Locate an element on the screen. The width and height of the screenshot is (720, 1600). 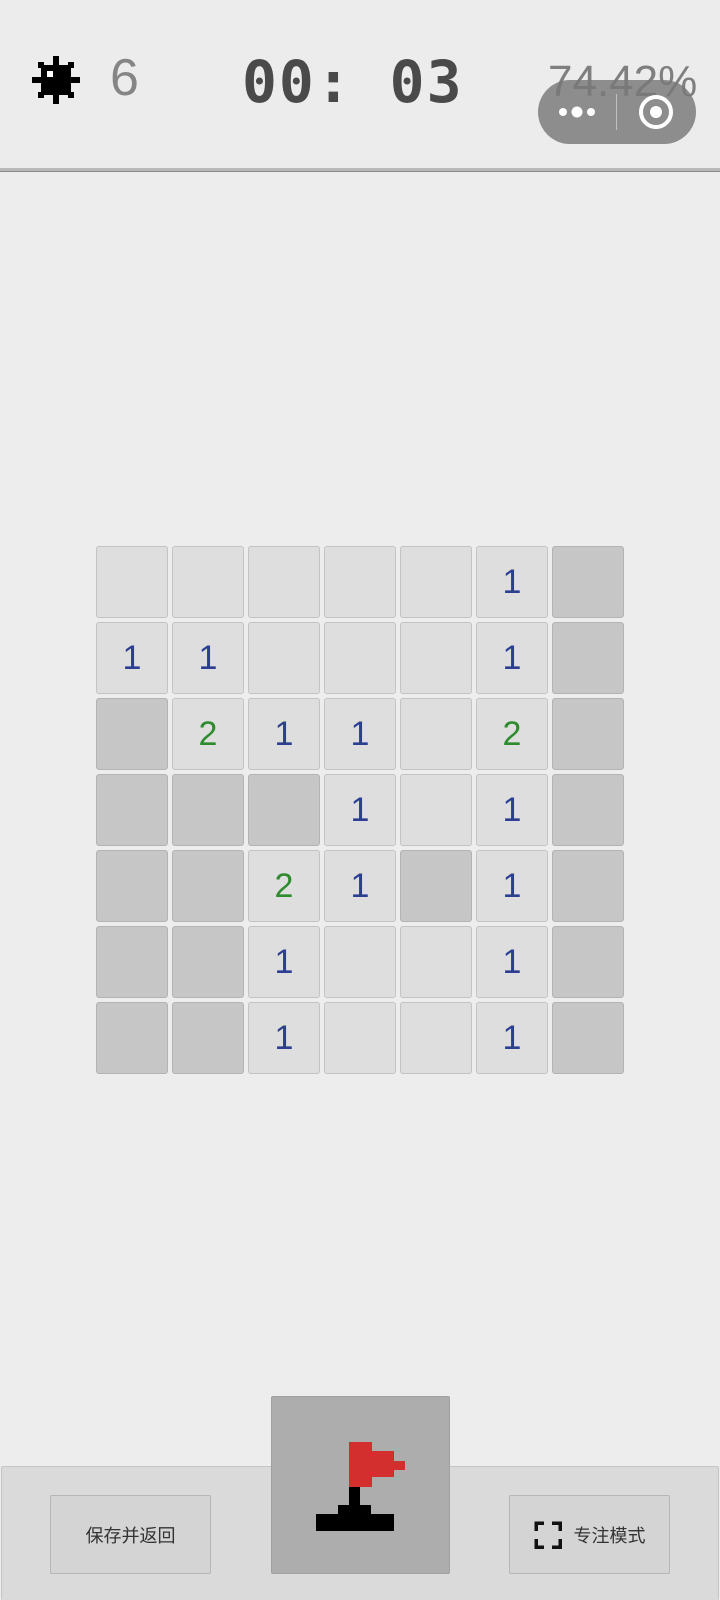
game-timer: 00: 03 is located at coordinates (353, 82).